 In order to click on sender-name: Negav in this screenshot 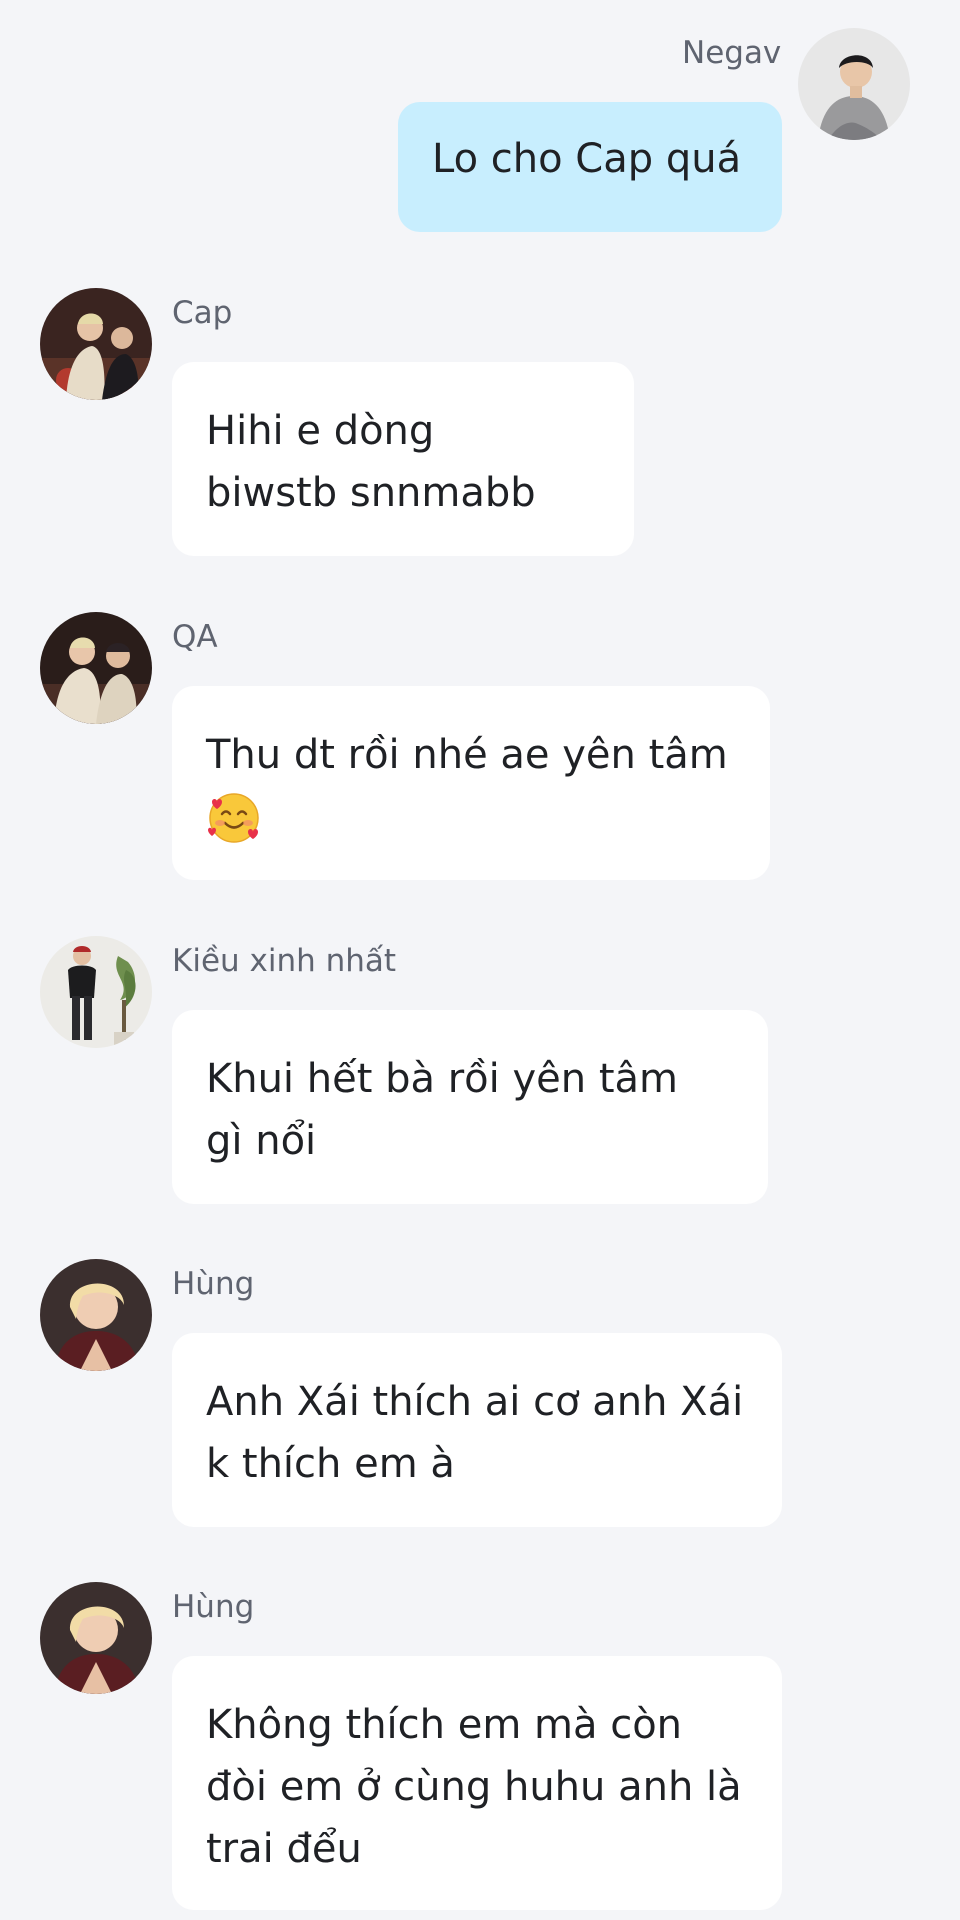, I will do `click(732, 53)`.